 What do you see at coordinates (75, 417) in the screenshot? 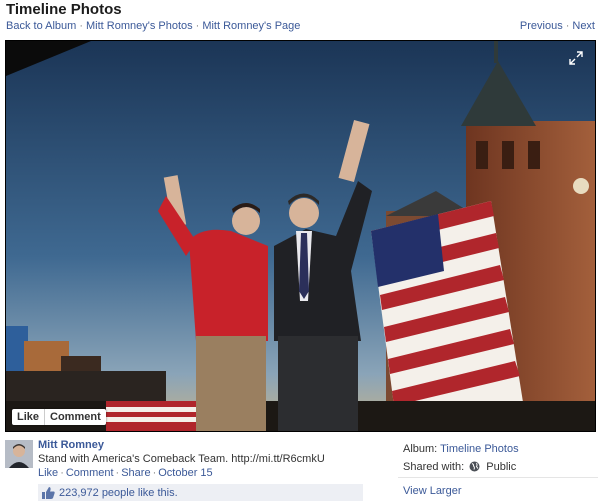
I see `photo-comment-button: Comment` at bounding box center [75, 417].